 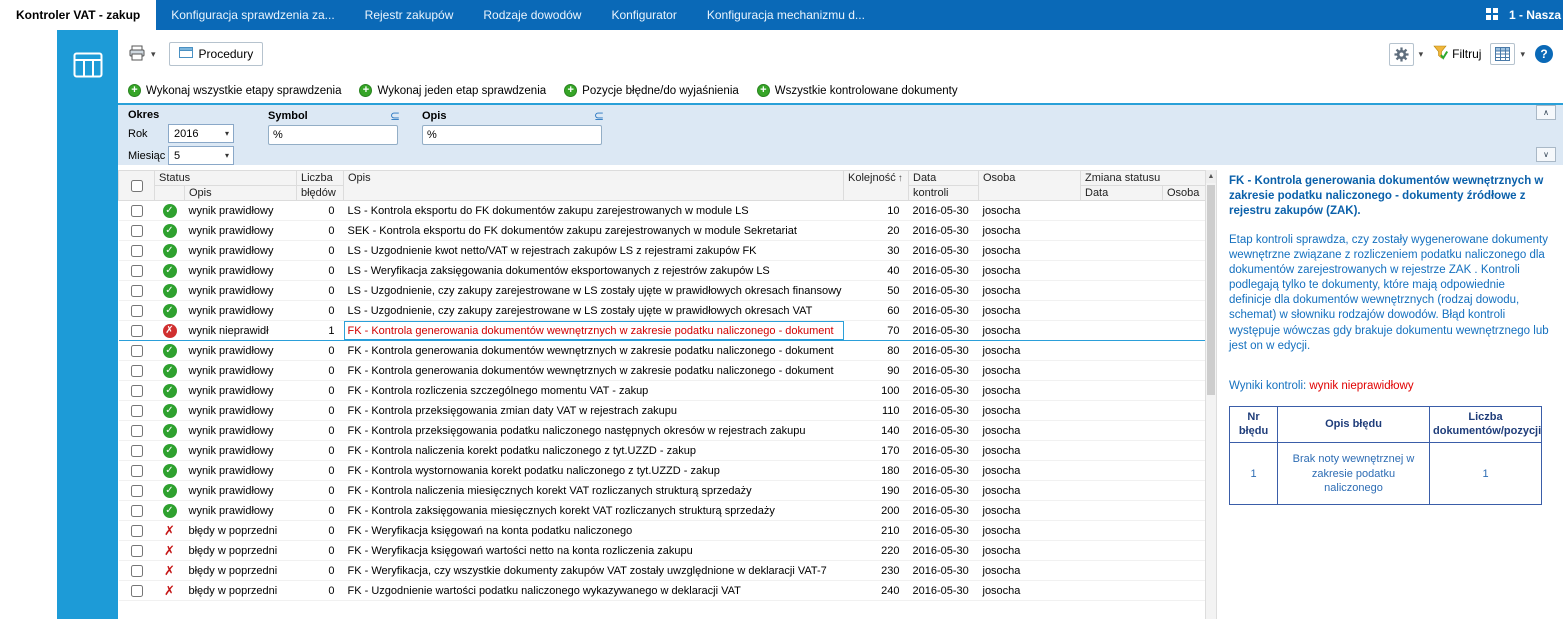 I want to click on symbol-input, so click(x=333, y=135).